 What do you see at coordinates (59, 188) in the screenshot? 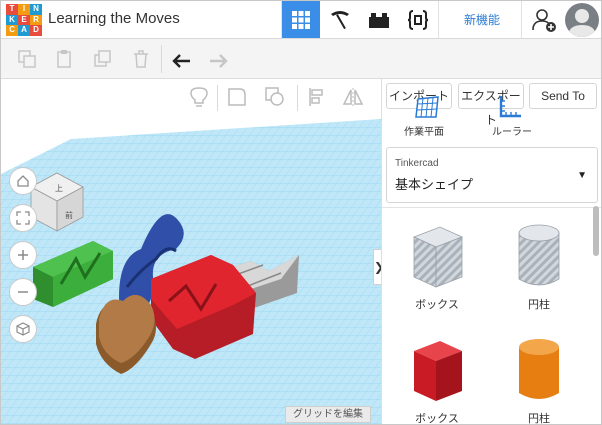
I see `view-cube-top-label: 上` at bounding box center [59, 188].